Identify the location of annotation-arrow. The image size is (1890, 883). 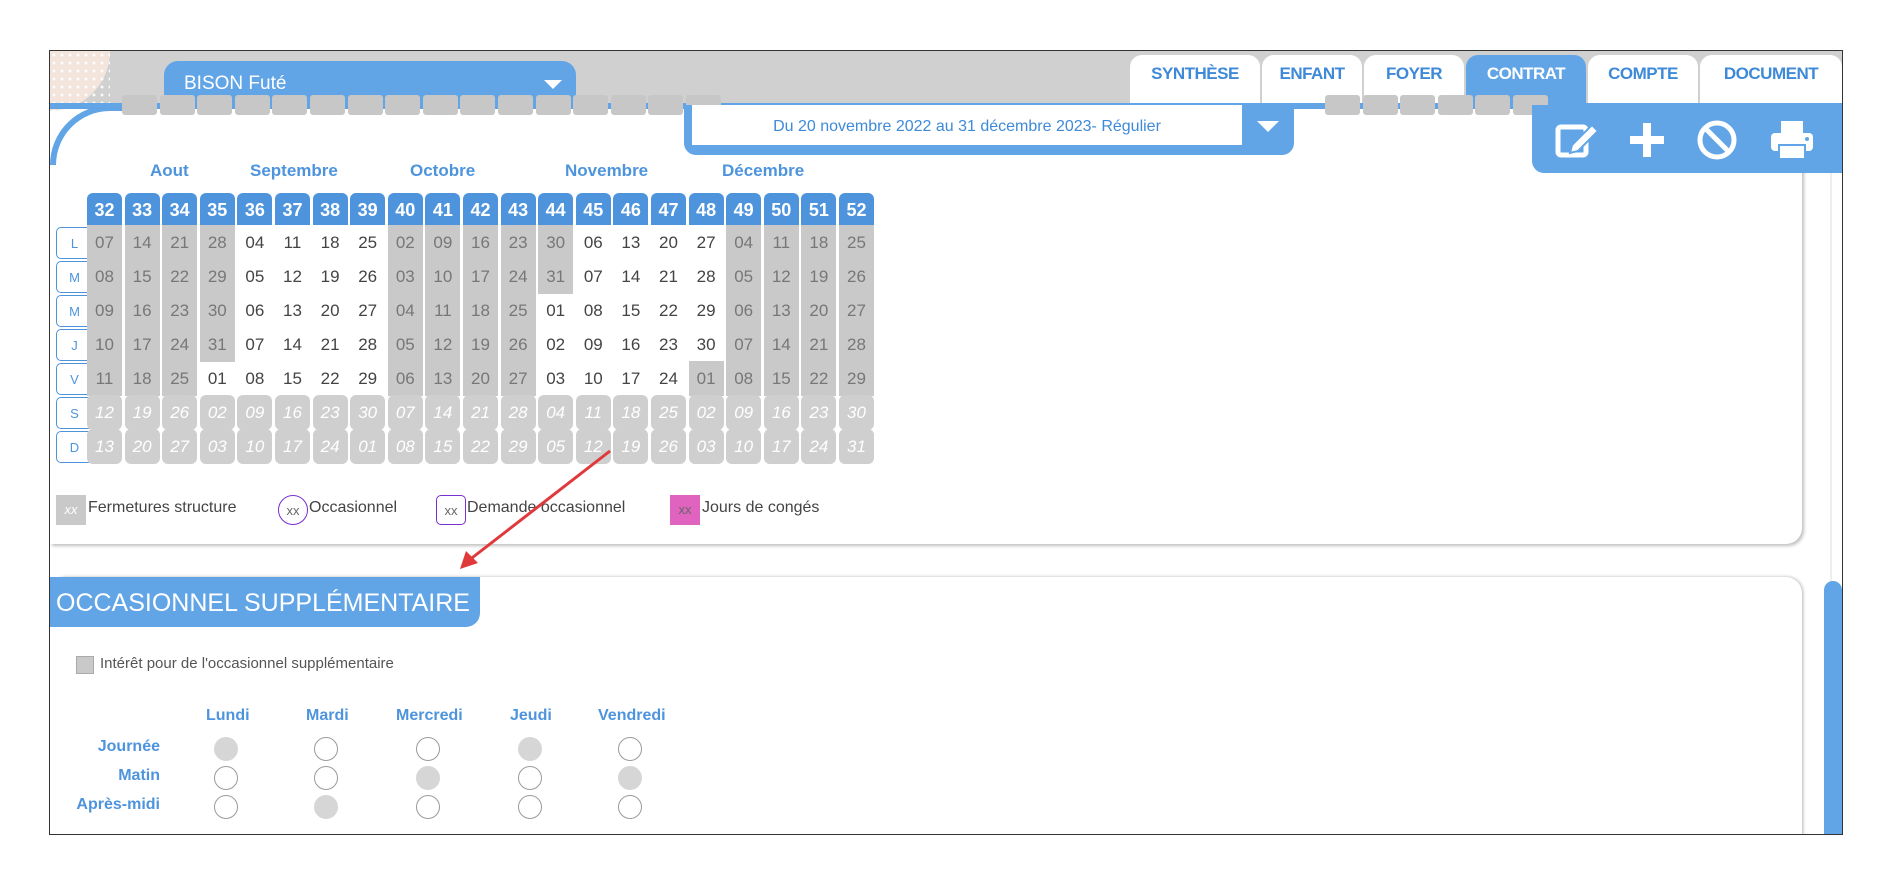
(535, 509).